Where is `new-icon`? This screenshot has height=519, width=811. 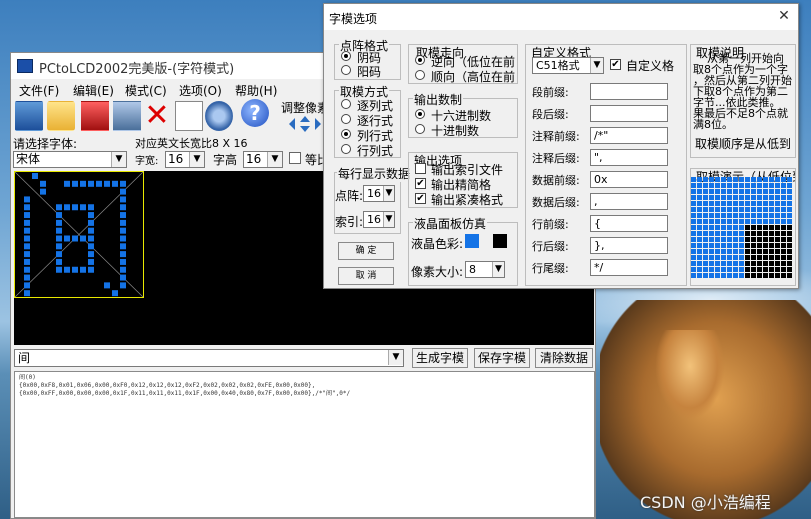 new-icon is located at coordinates (29, 116).